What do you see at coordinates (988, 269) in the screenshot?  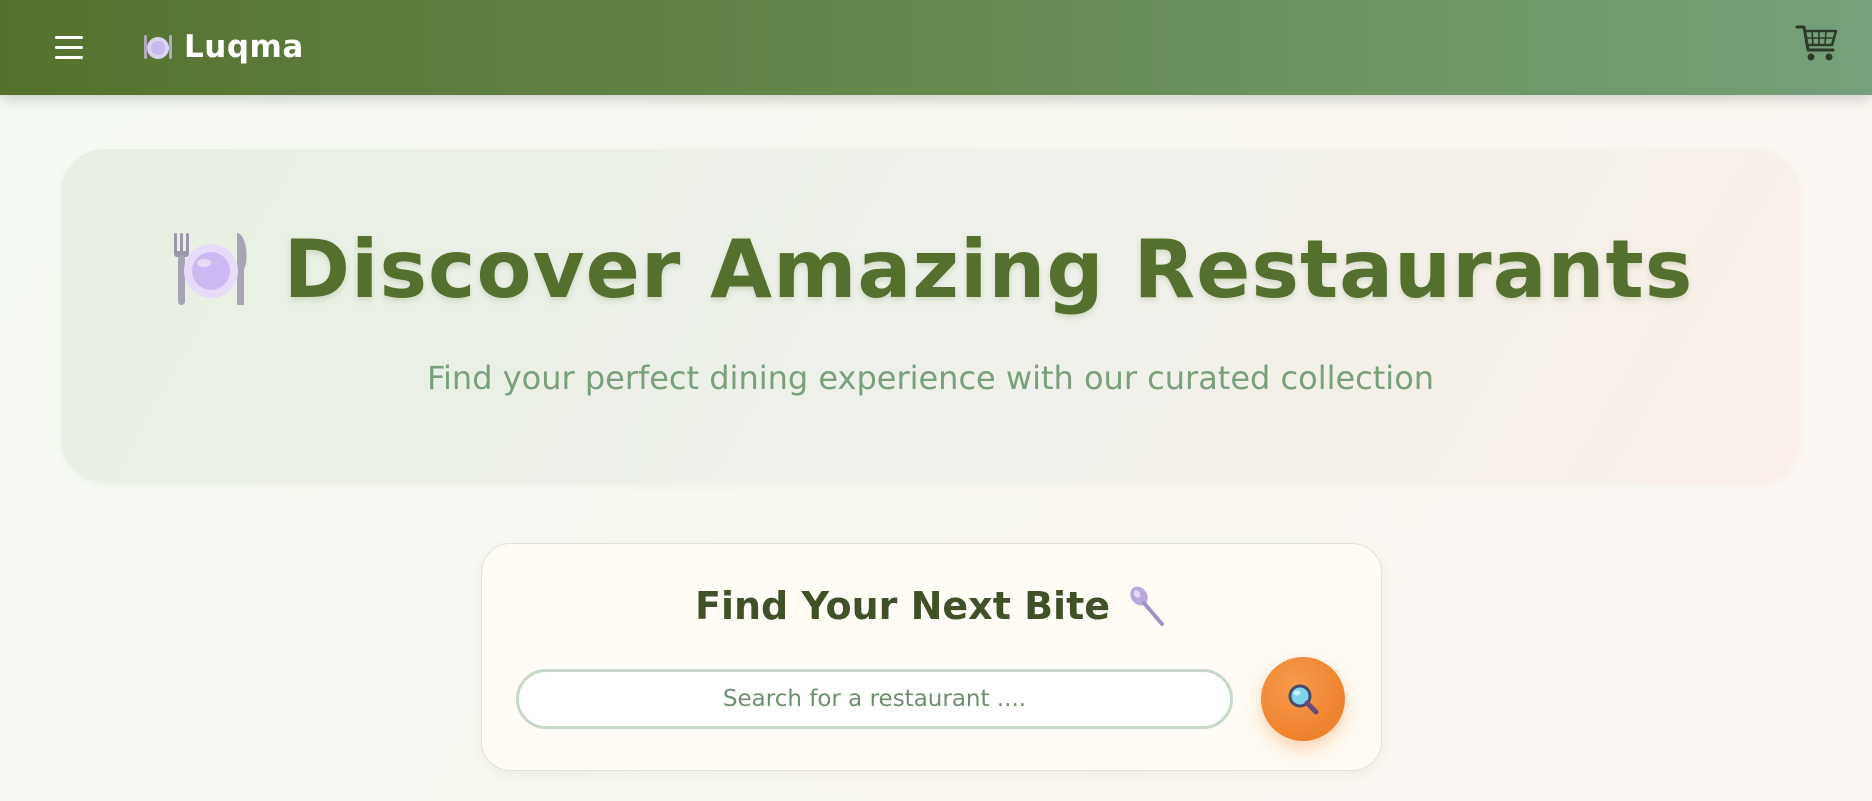 I see `hero-title: Discover Amazing Restaurants` at bounding box center [988, 269].